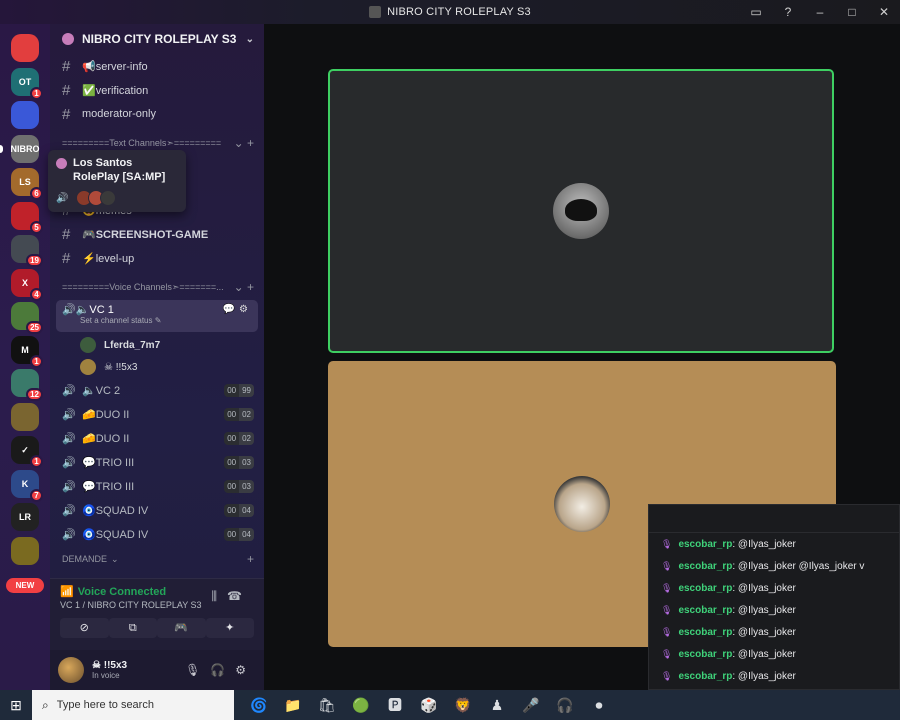 This screenshot has height=720, width=900. I want to click on taskbar-search: ⌕ Type here to search, so click(133, 705).